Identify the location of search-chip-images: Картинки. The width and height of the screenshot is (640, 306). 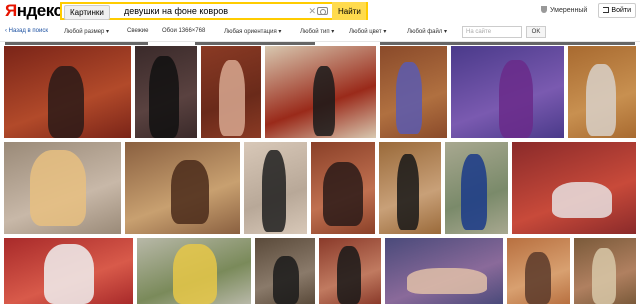
(87, 12).